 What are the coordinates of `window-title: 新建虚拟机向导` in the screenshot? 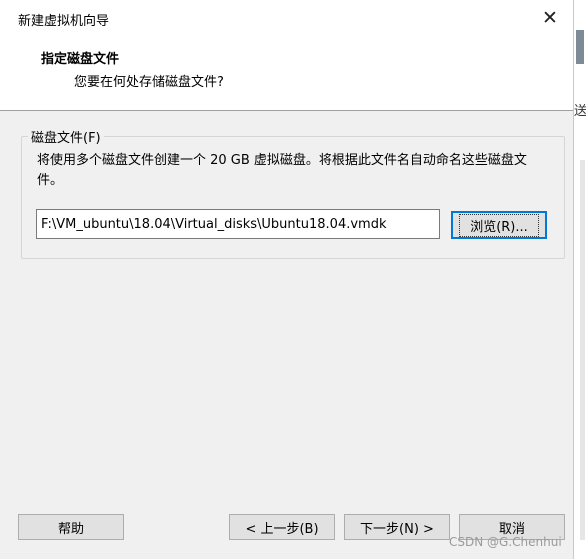 It's located at (64, 21).